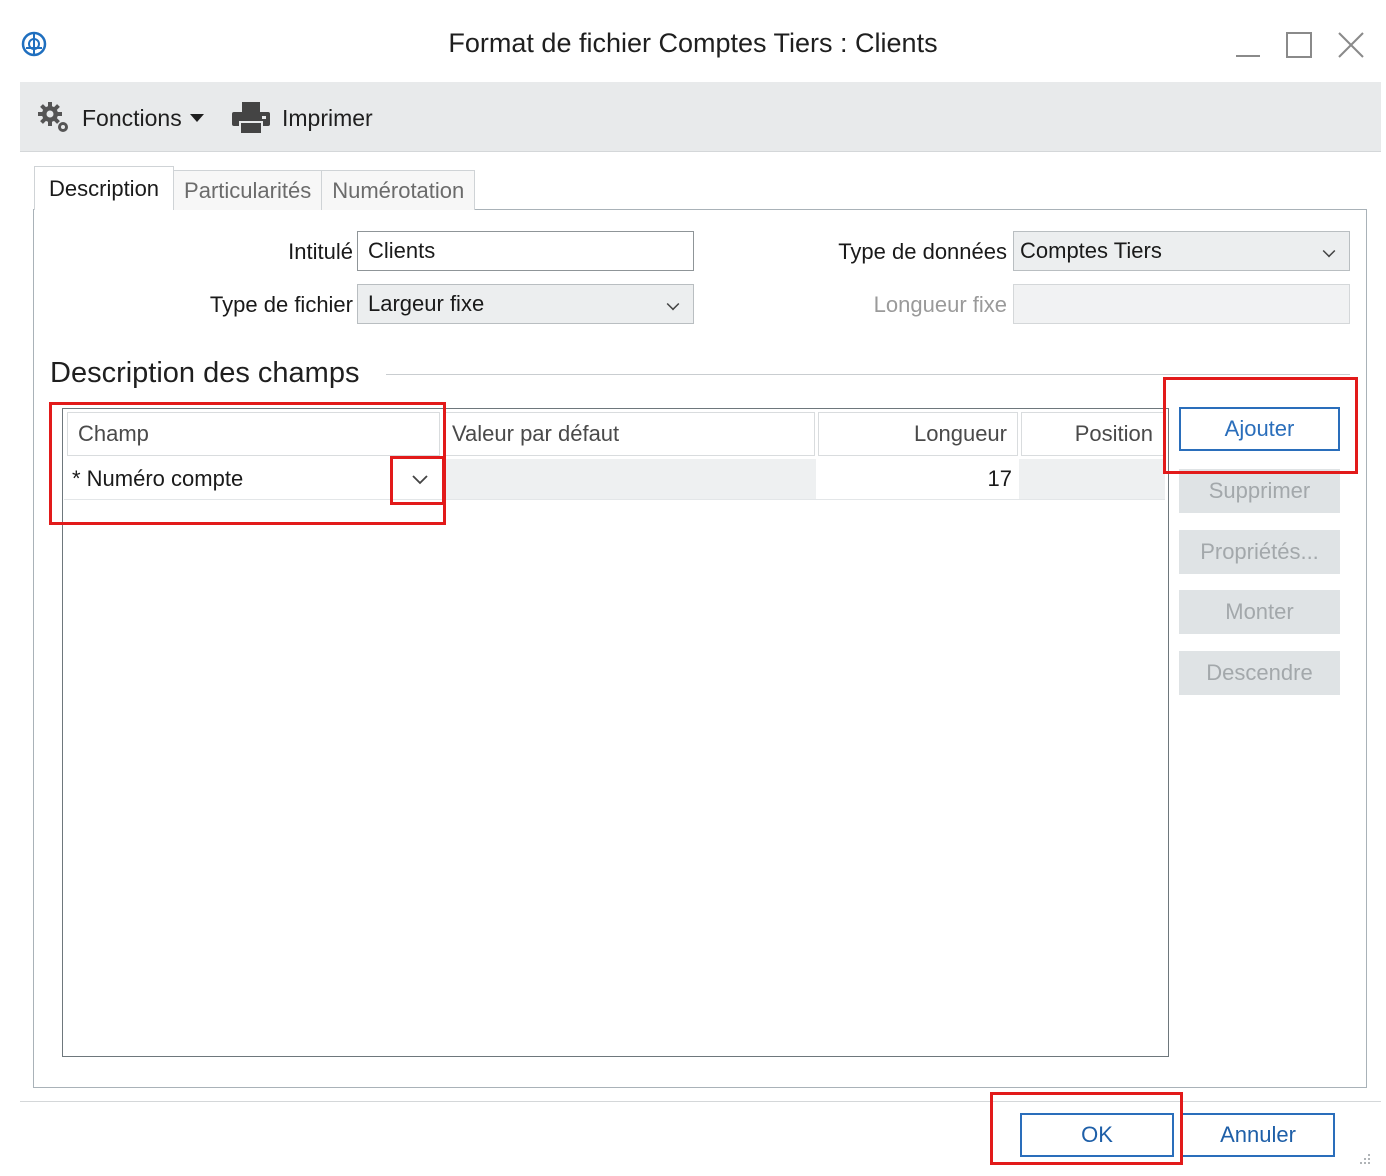 The image size is (1386, 1176). What do you see at coordinates (1299, 45) in the screenshot?
I see `maximize-icon` at bounding box center [1299, 45].